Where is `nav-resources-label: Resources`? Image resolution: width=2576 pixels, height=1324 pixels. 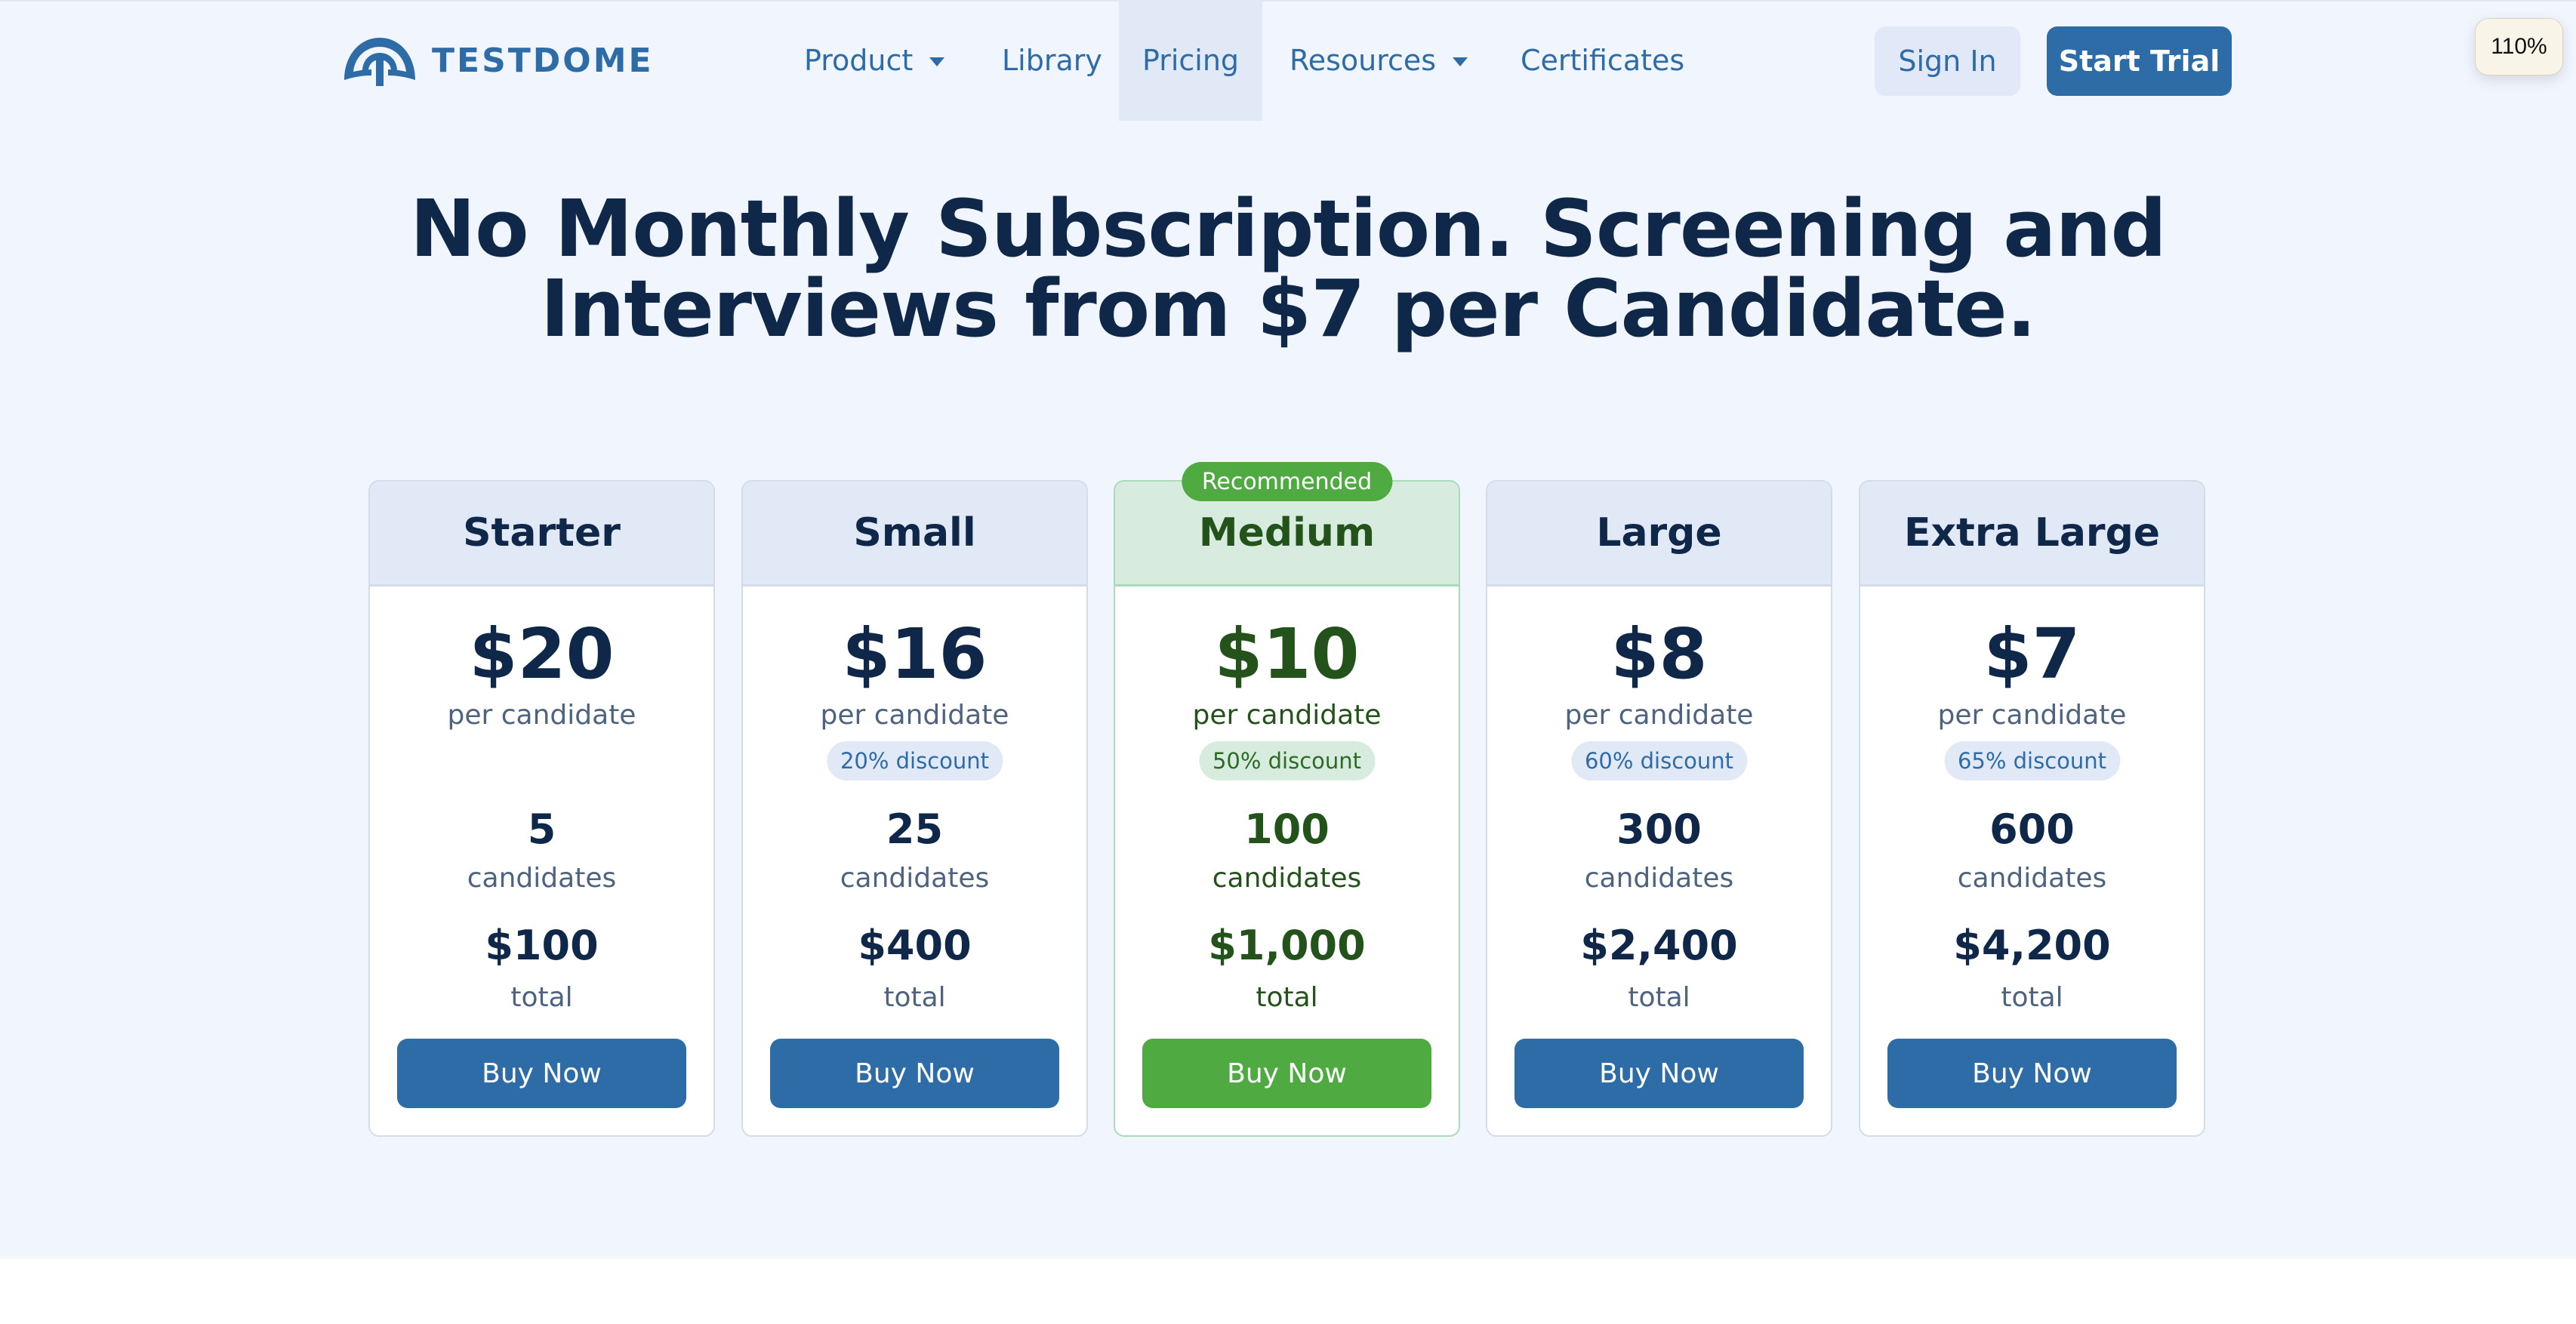
nav-resources-label: Resources is located at coordinates (1363, 60).